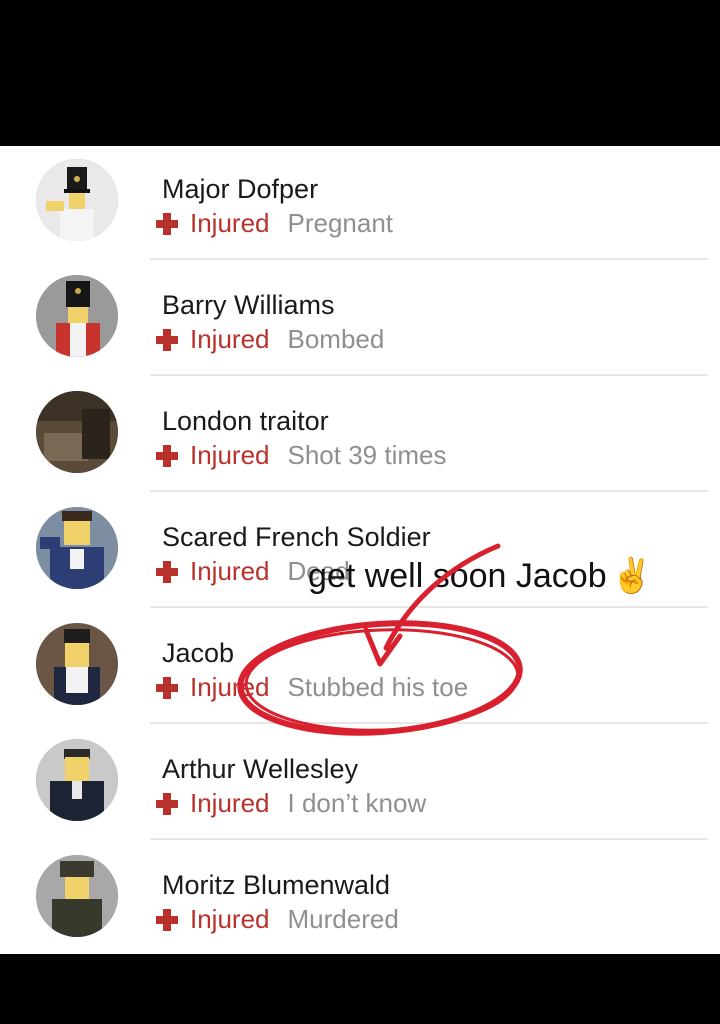 This screenshot has height=1024, width=720. I want to click on annotation-caption: get well soon Jacob ✌, so click(480, 576).